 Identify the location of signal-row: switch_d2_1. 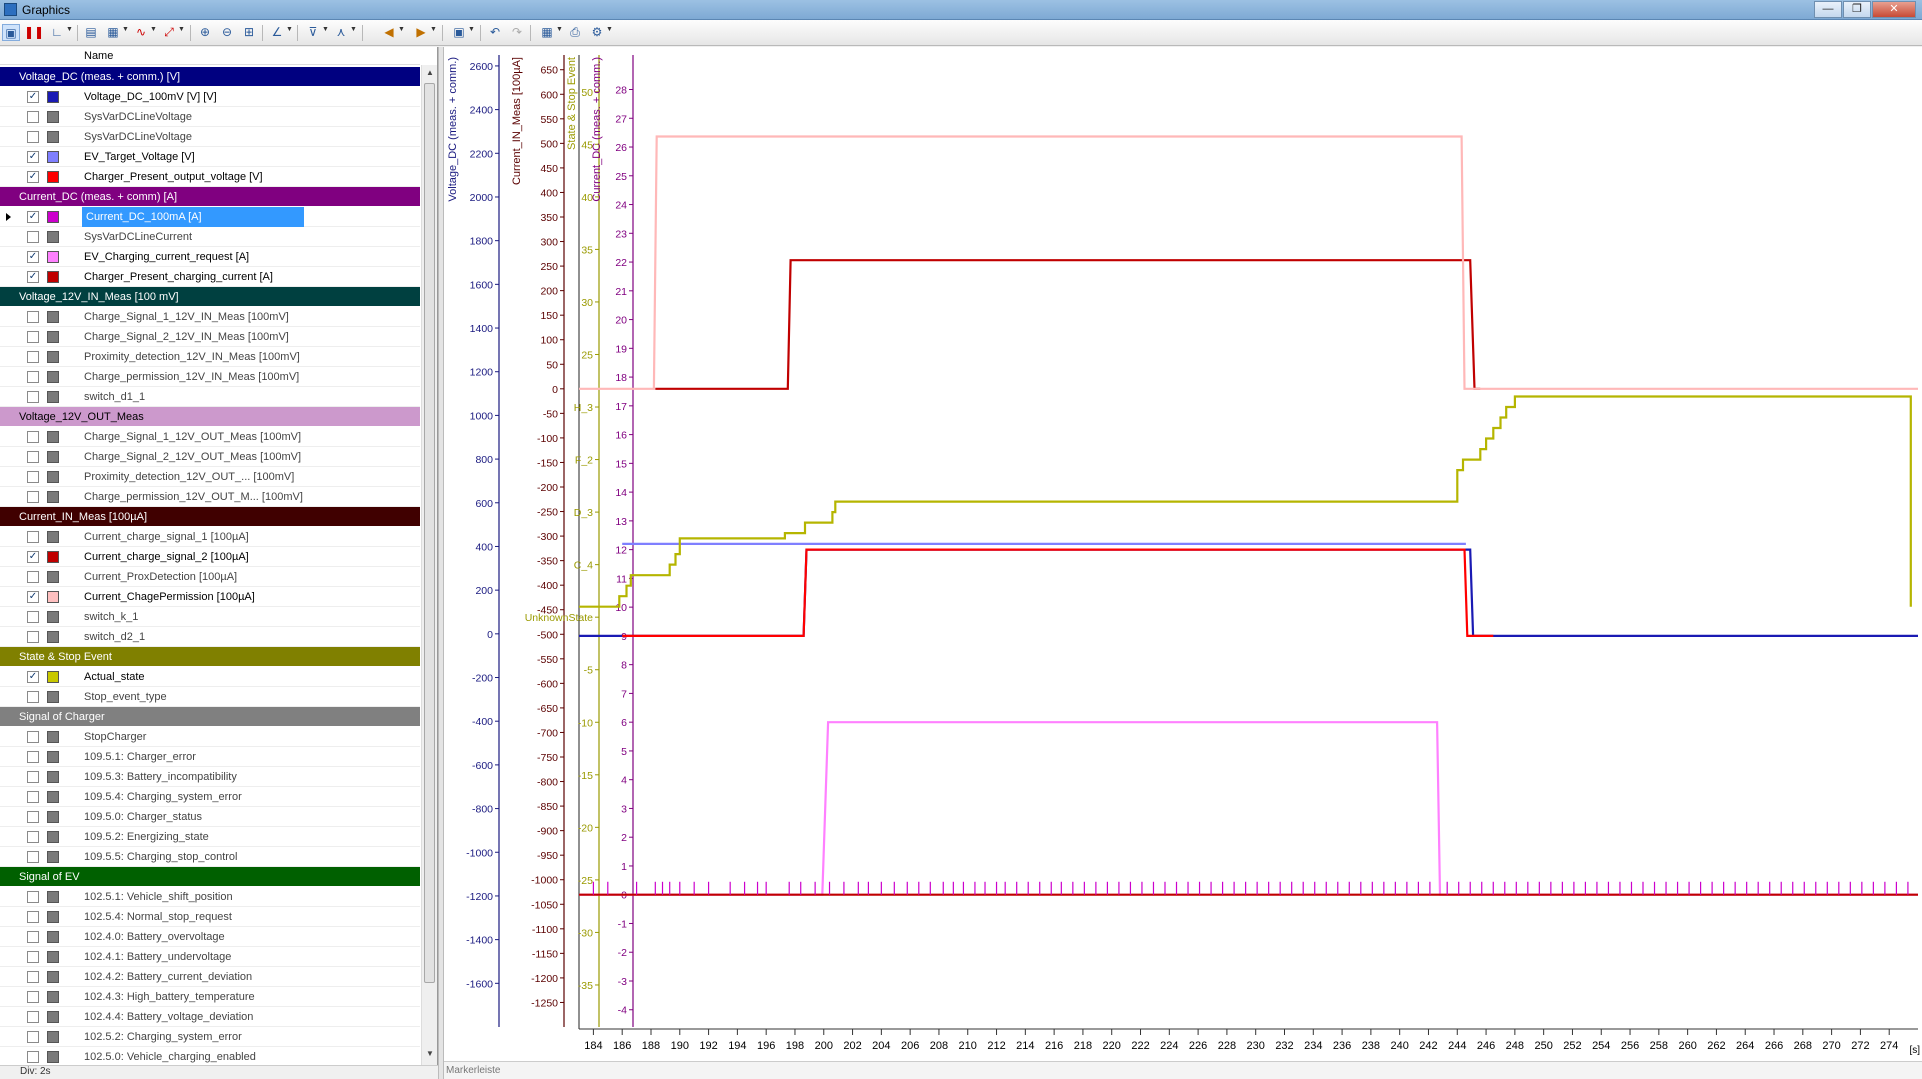
(210, 637).